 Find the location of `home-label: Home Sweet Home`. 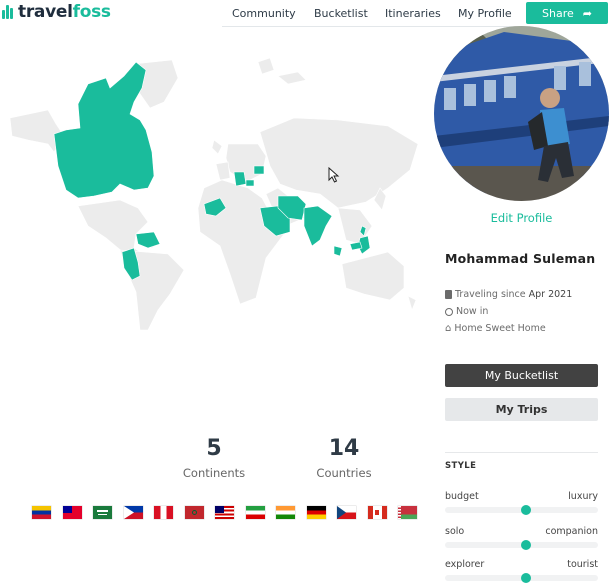

home-label: Home Sweet Home is located at coordinates (500, 328).